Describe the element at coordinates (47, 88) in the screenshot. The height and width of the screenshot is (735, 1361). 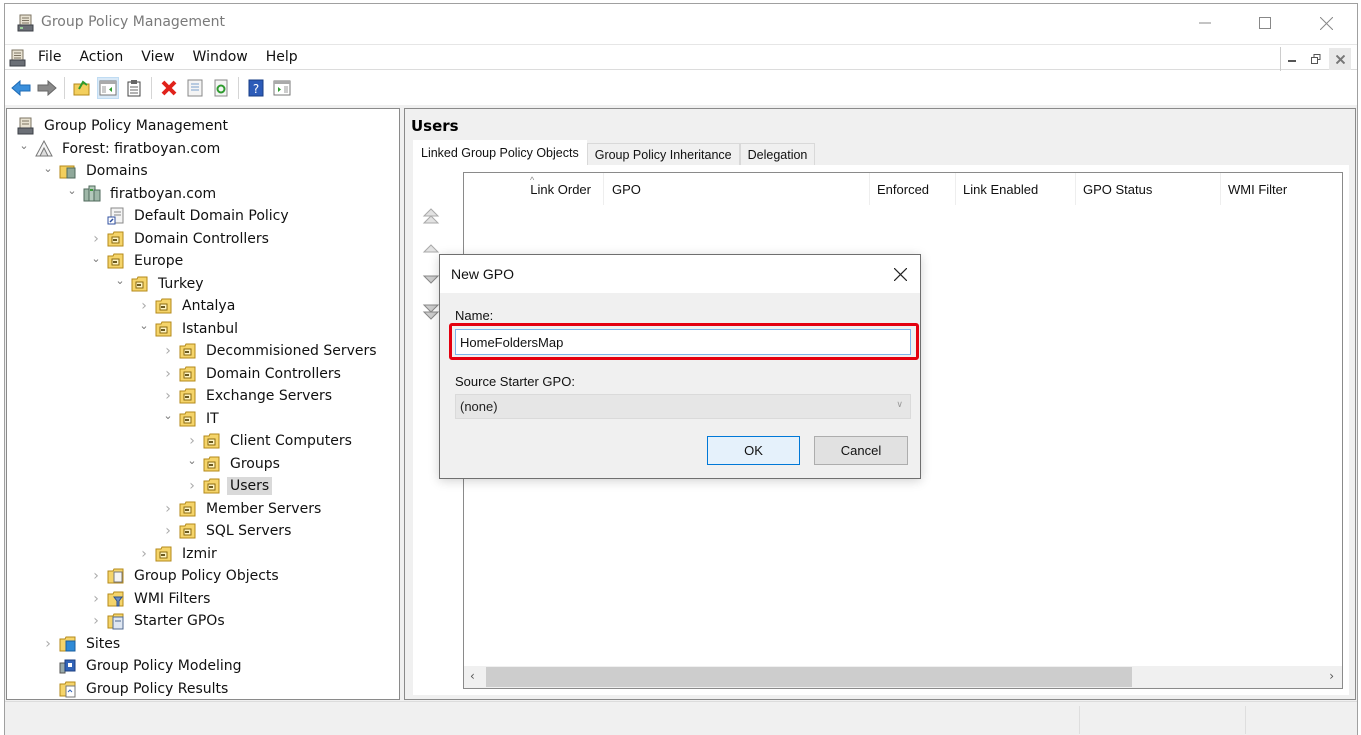
I see `forward-button` at that location.